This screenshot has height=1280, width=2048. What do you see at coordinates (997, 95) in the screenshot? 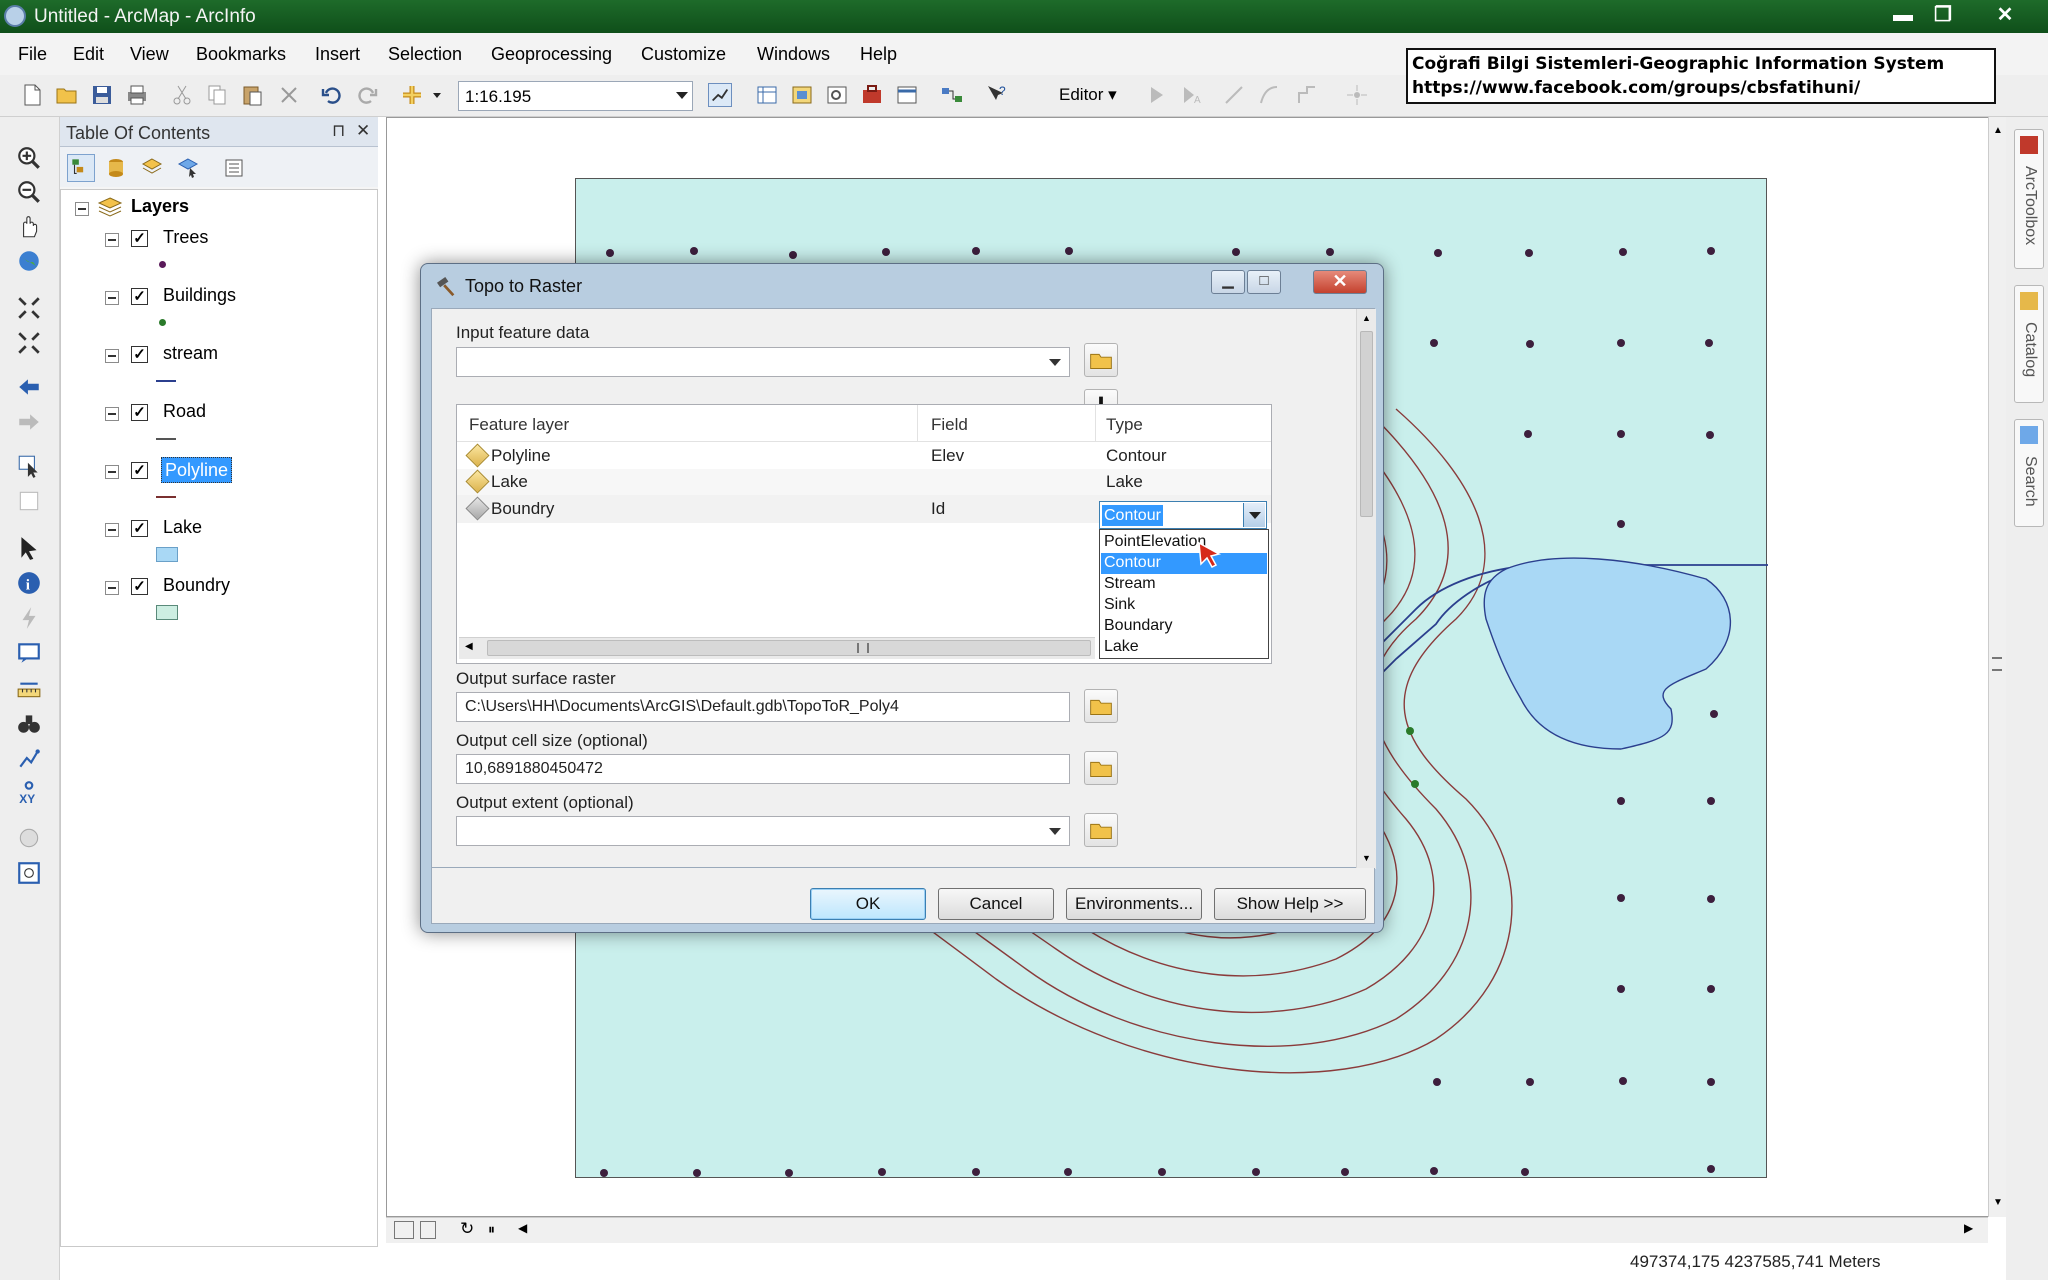
I see `whats-this-icon: ?` at bounding box center [997, 95].